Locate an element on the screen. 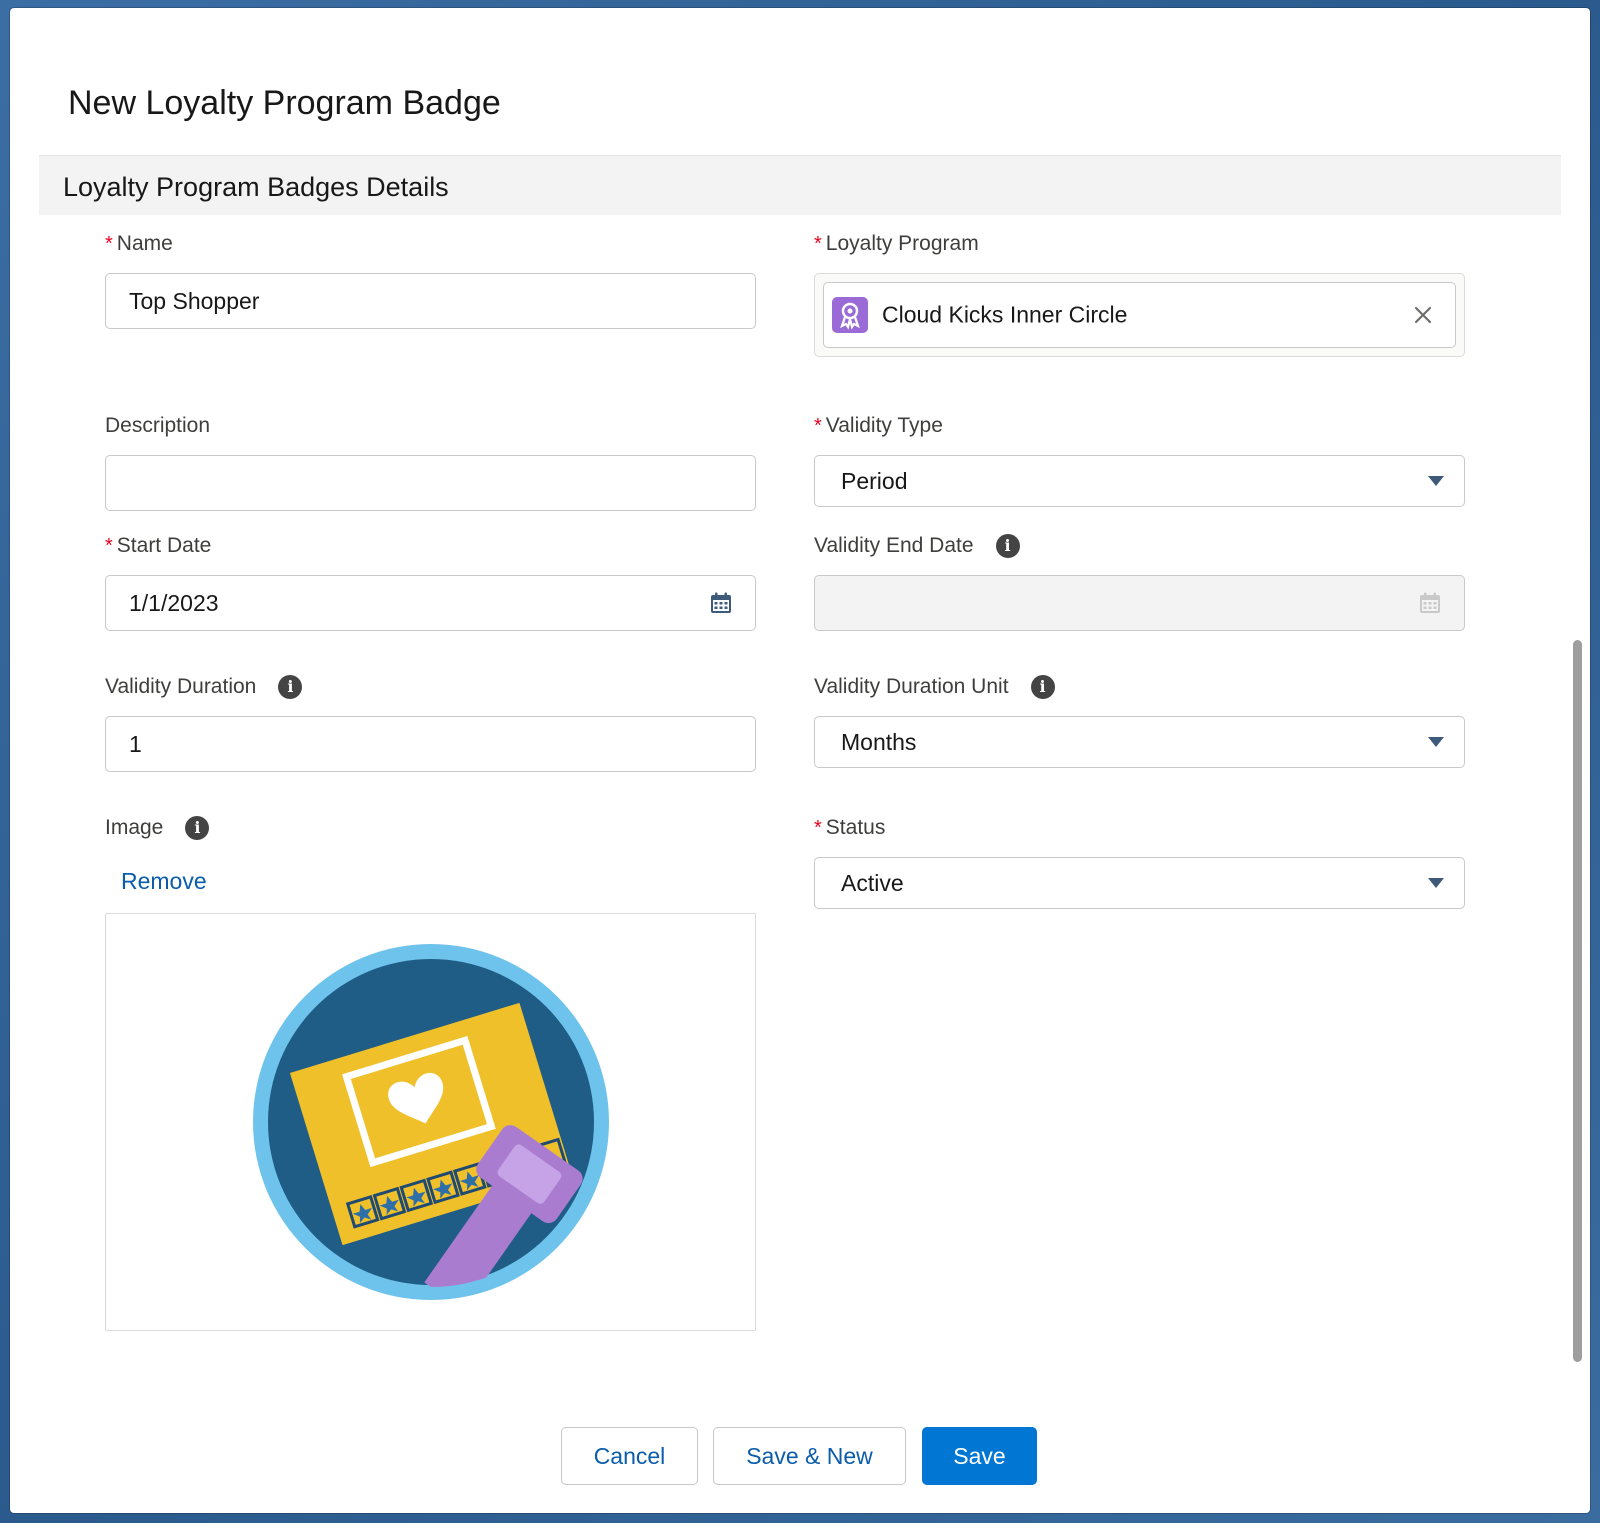 The image size is (1600, 1523). remove-image-link: Remove is located at coordinates (164, 881).